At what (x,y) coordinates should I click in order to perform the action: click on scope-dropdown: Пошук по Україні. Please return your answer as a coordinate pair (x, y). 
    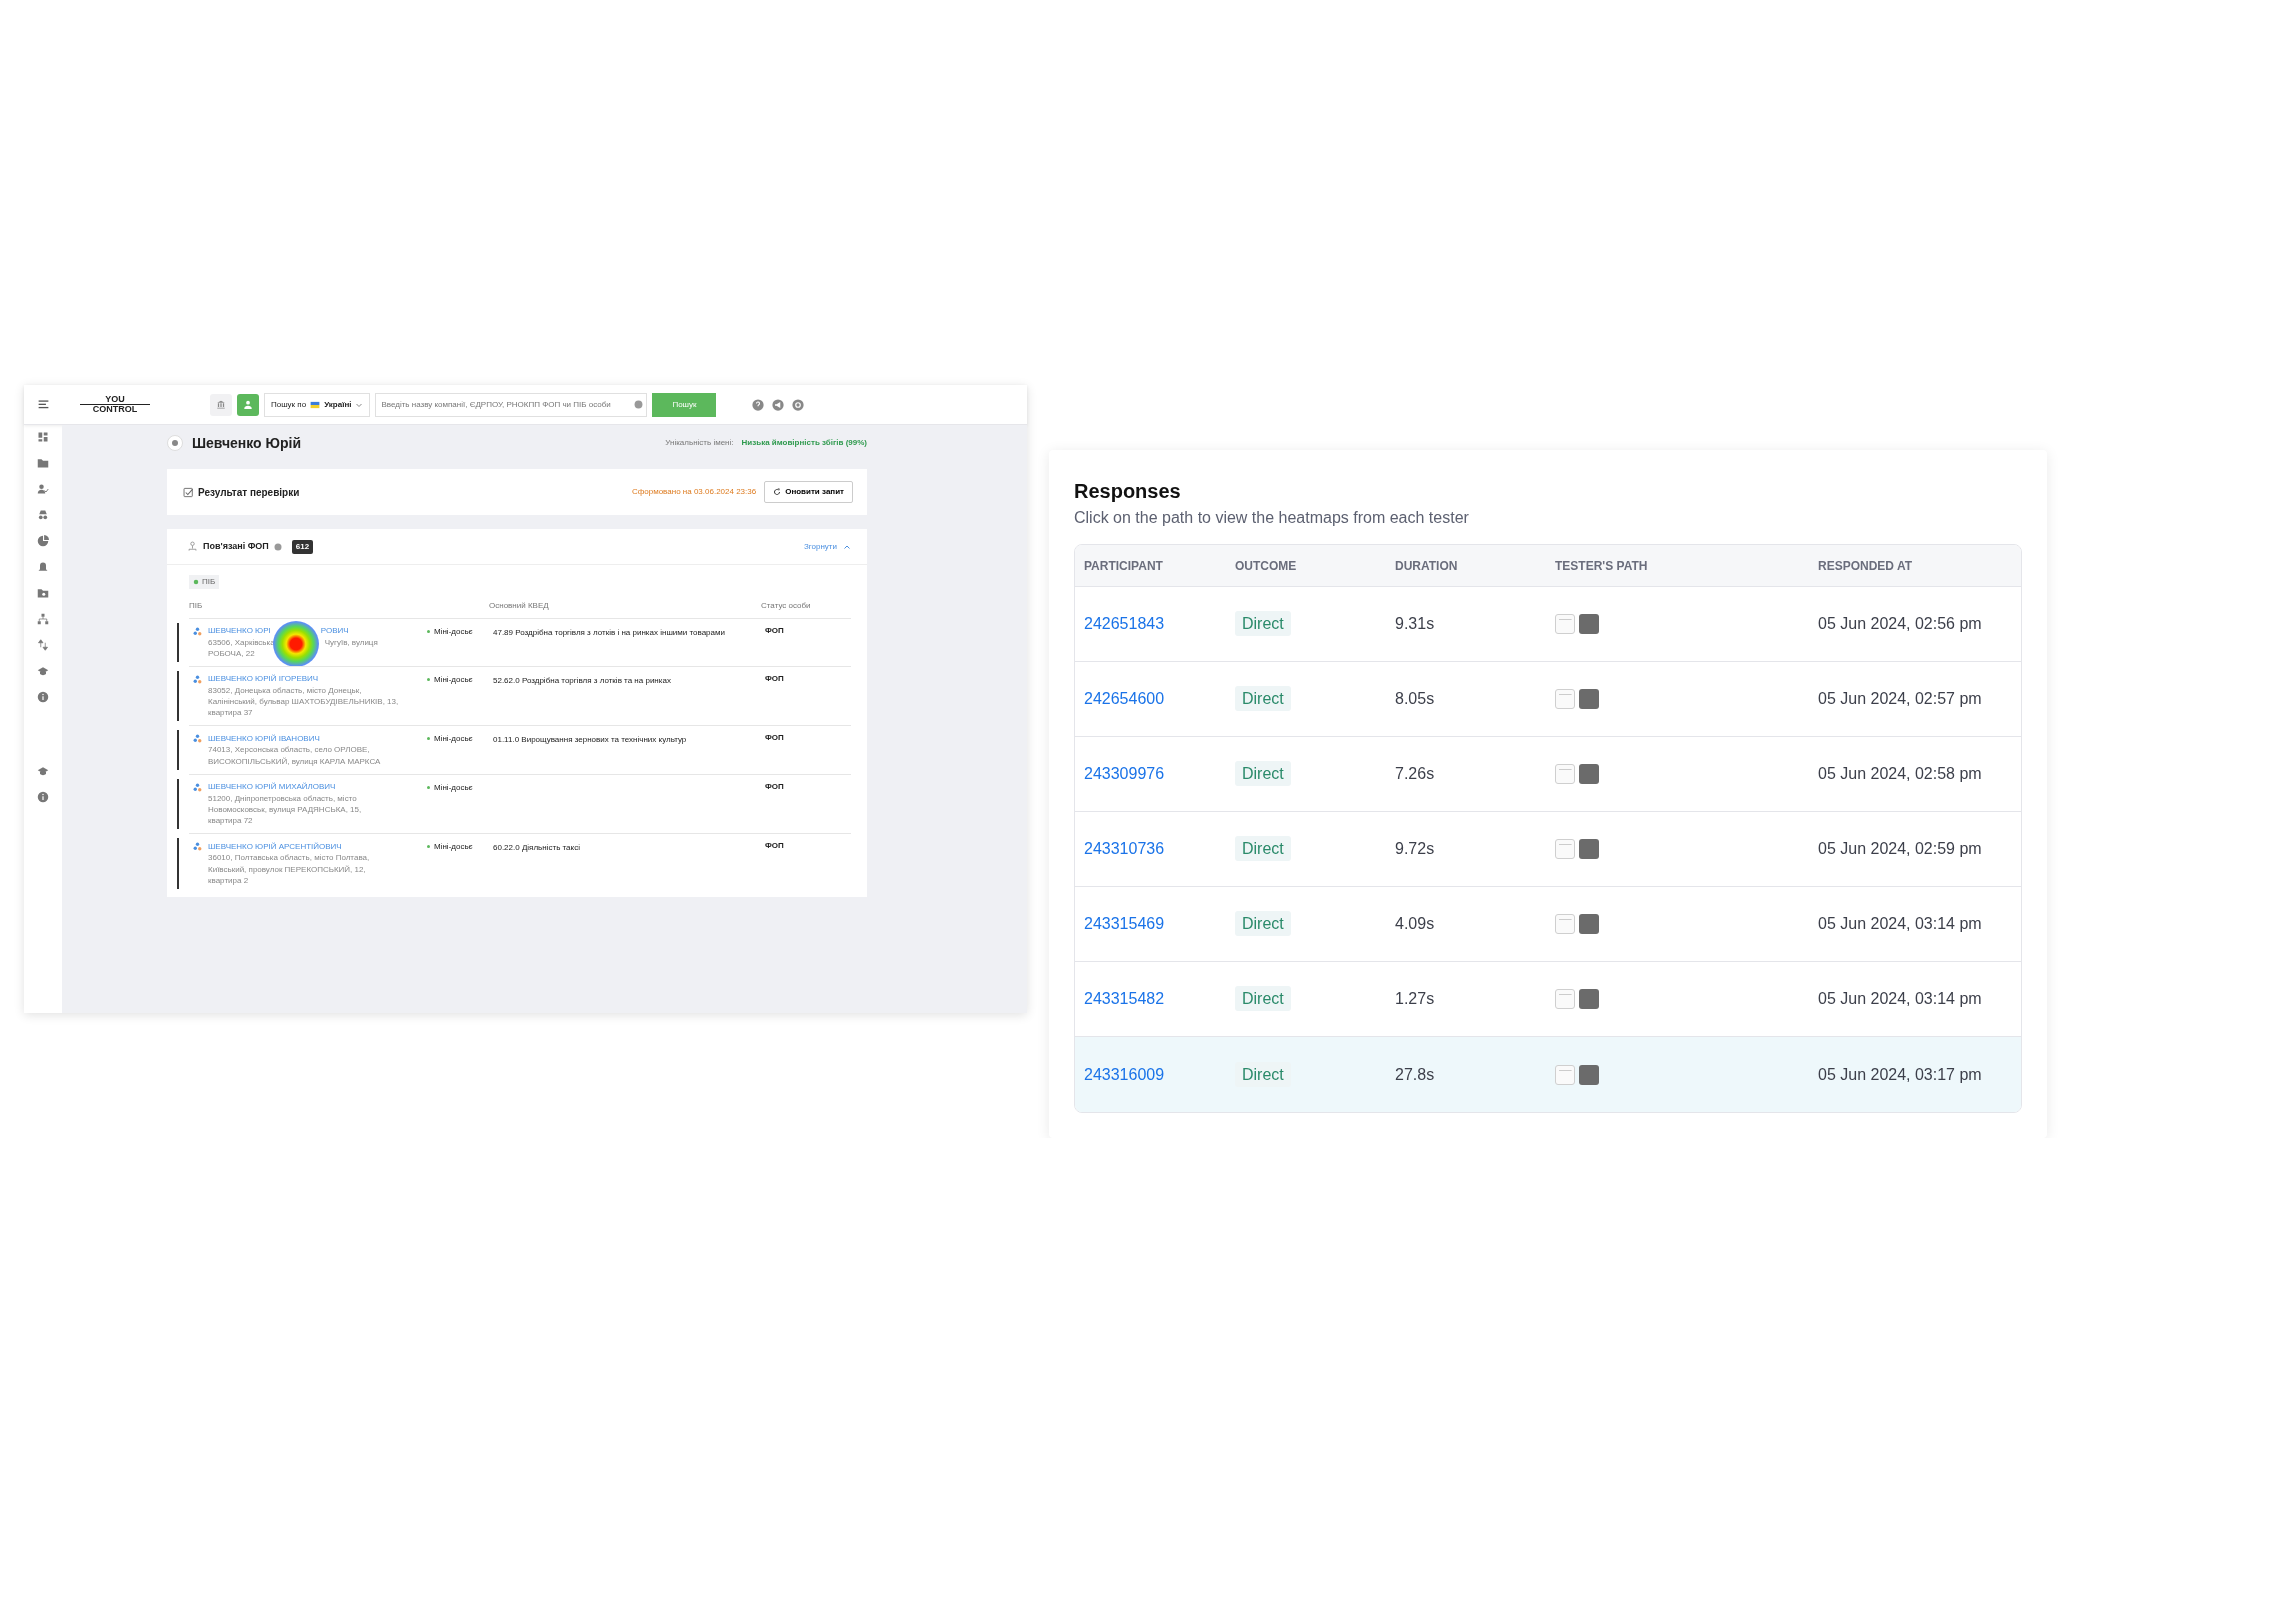
    Looking at the image, I should click on (317, 404).